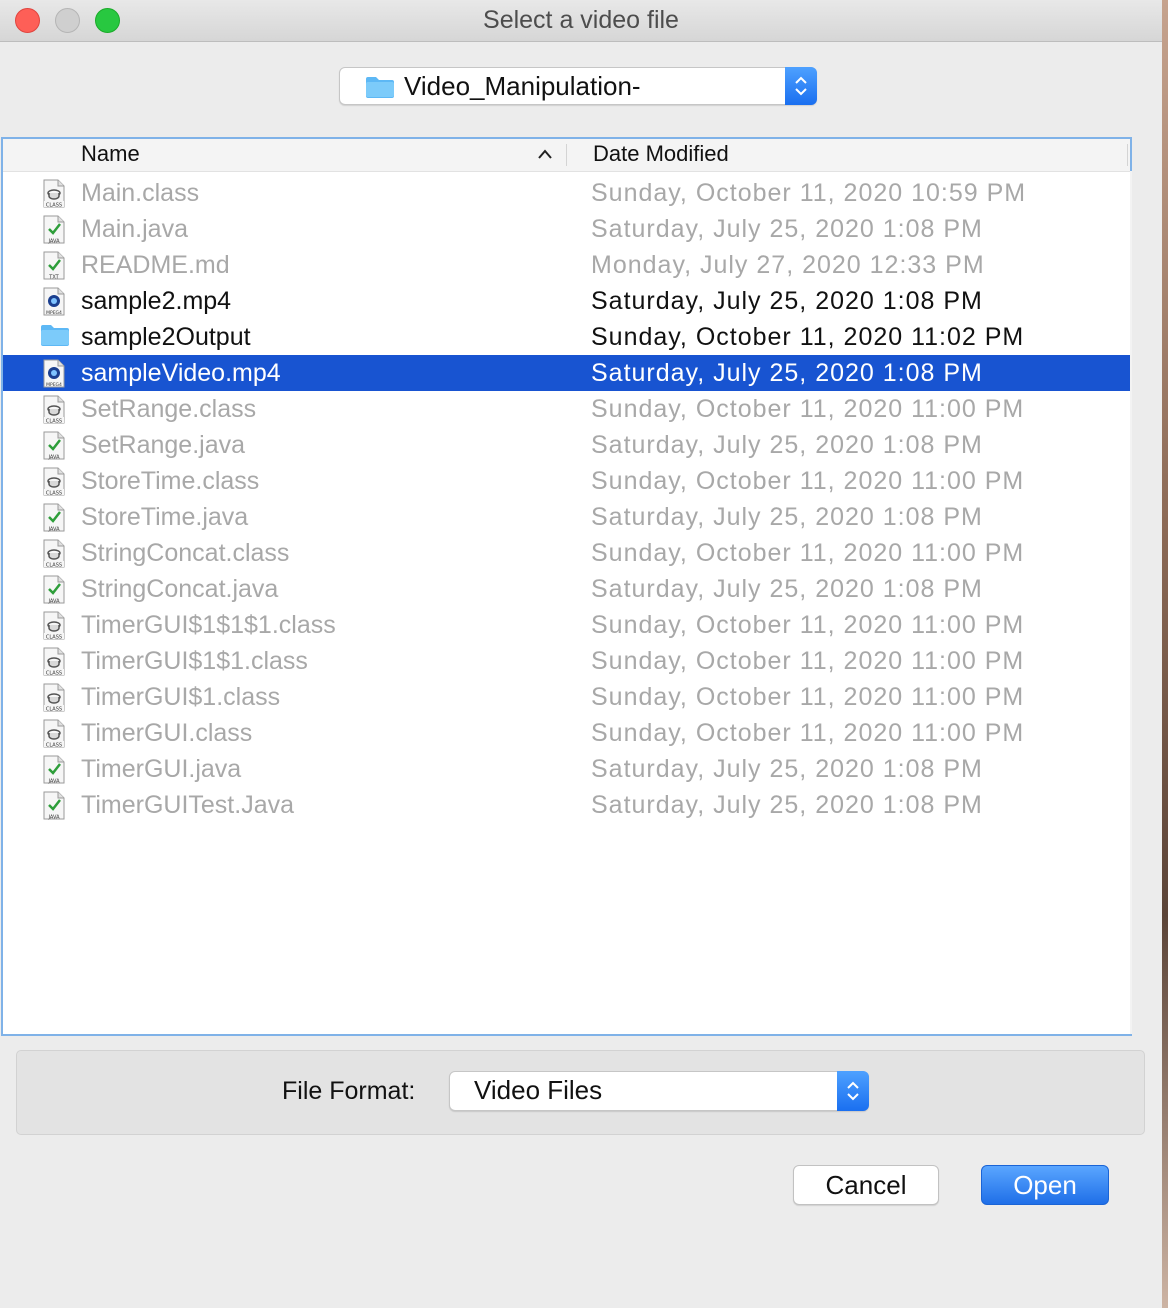  Describe the element at coordinates (522, 86) in the screenshot. I see `folder-name: Video_Manipulation-` at that location.